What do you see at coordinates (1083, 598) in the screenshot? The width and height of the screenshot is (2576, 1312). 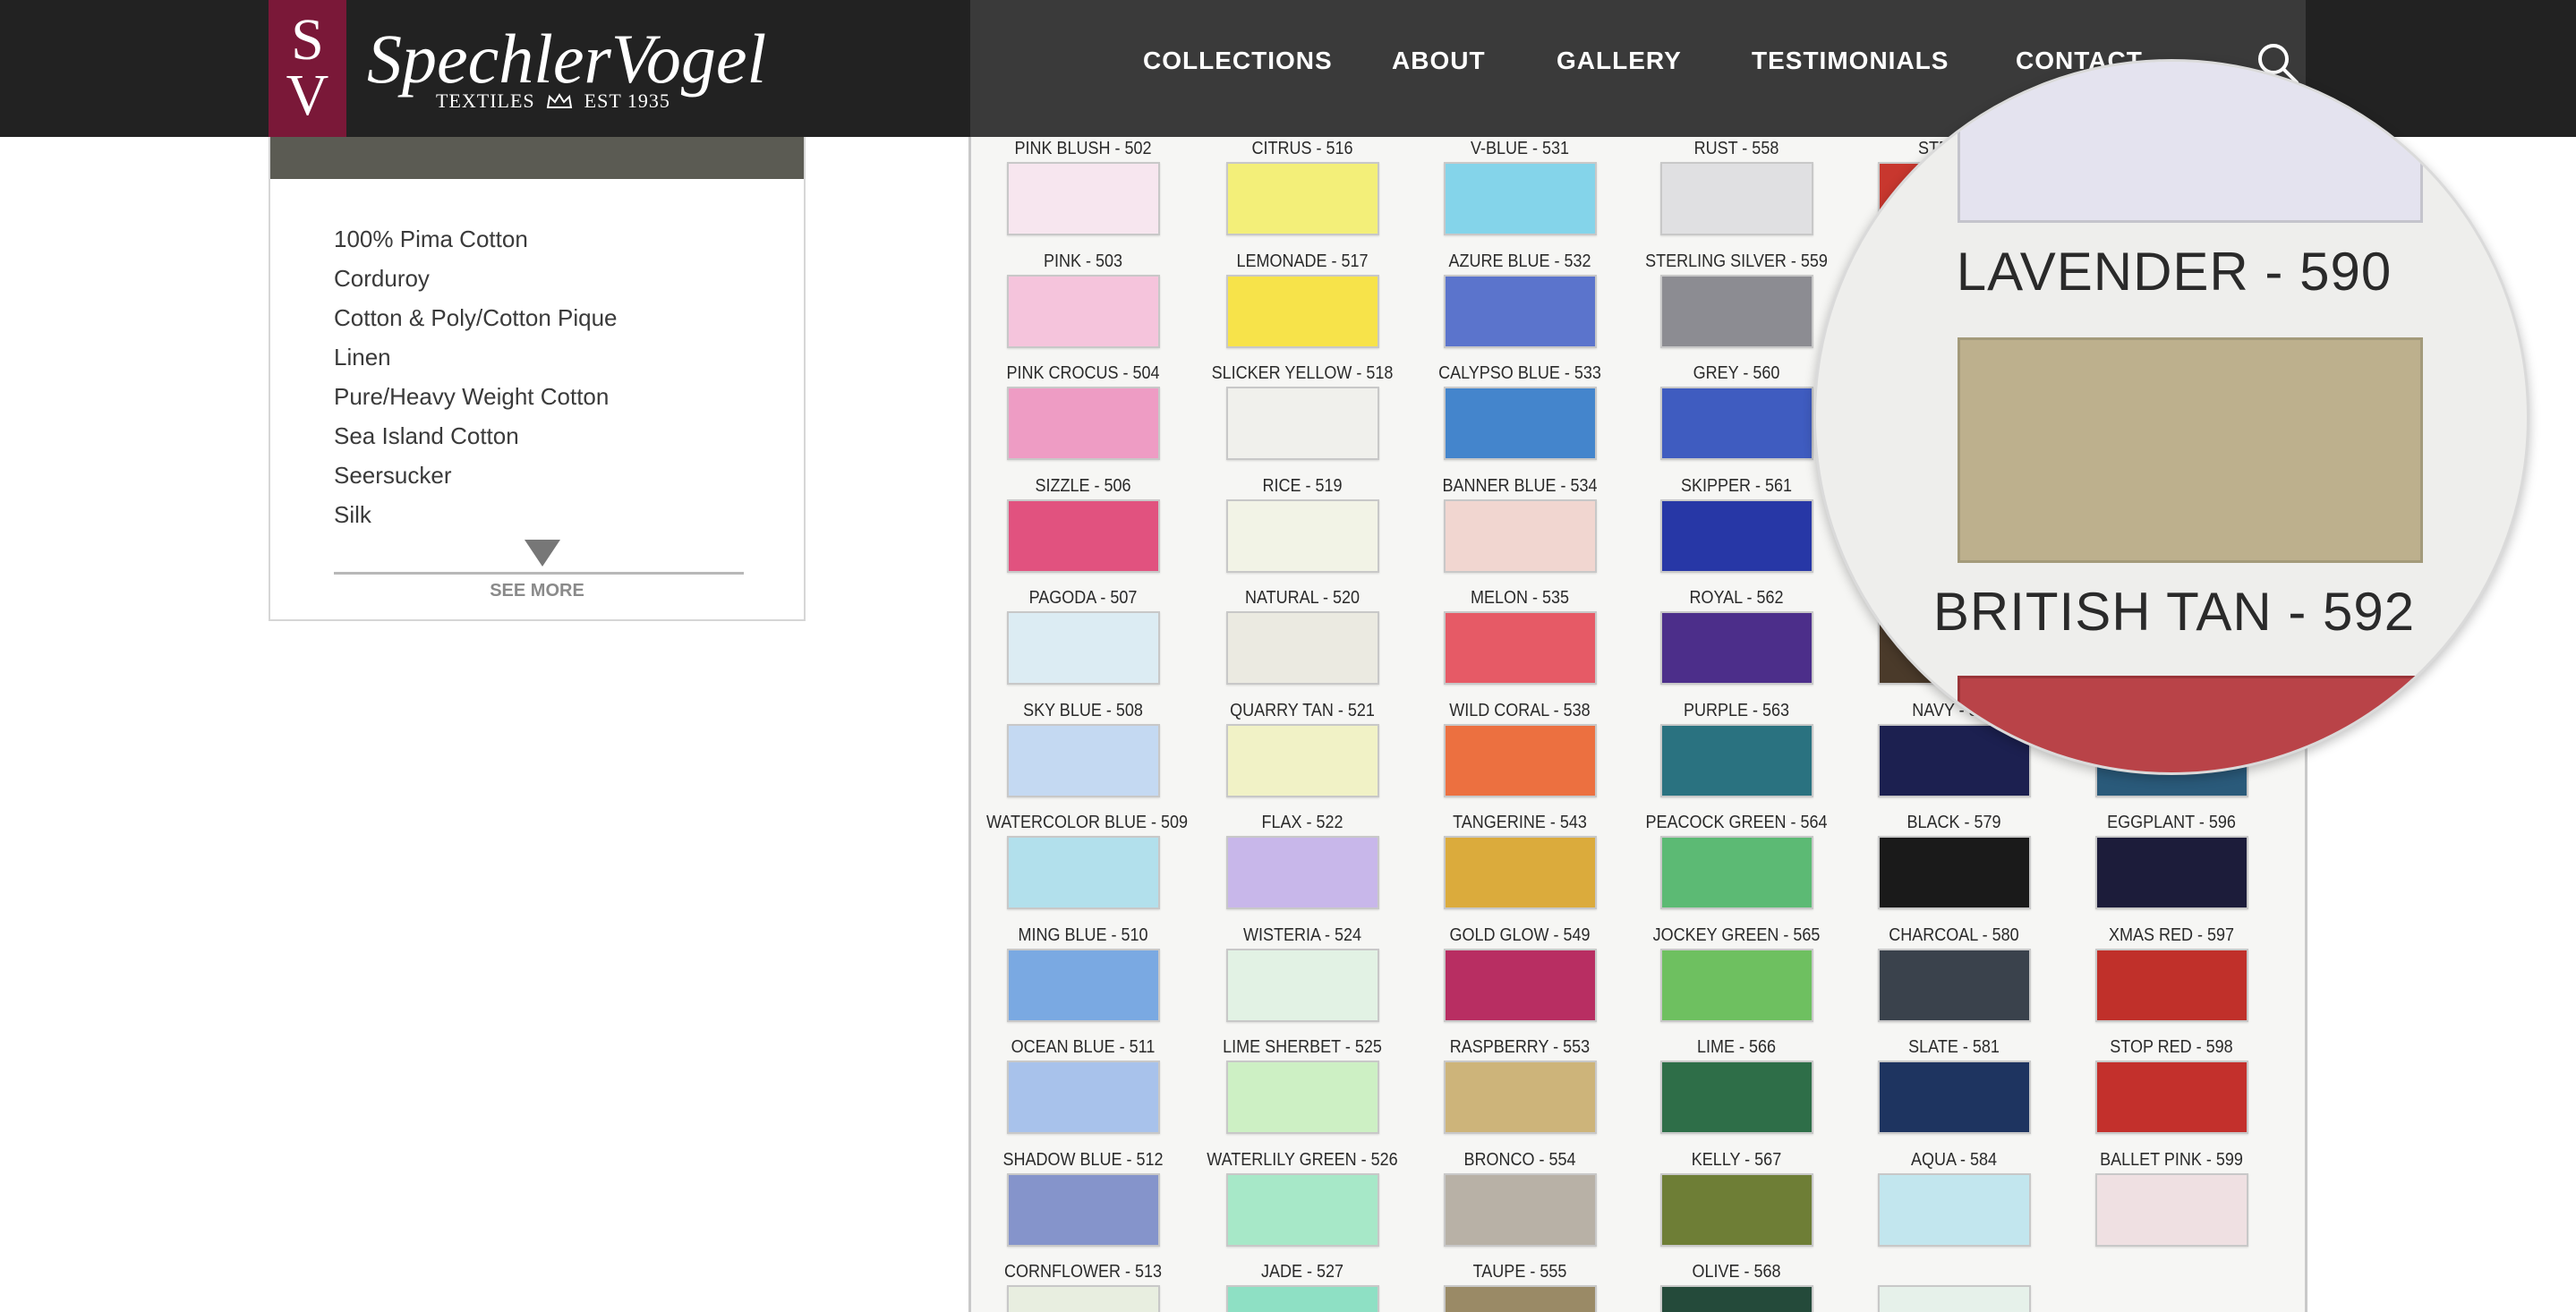 I see `swatch-label: PAGODA - 507` at bounding box center [1083, 598].